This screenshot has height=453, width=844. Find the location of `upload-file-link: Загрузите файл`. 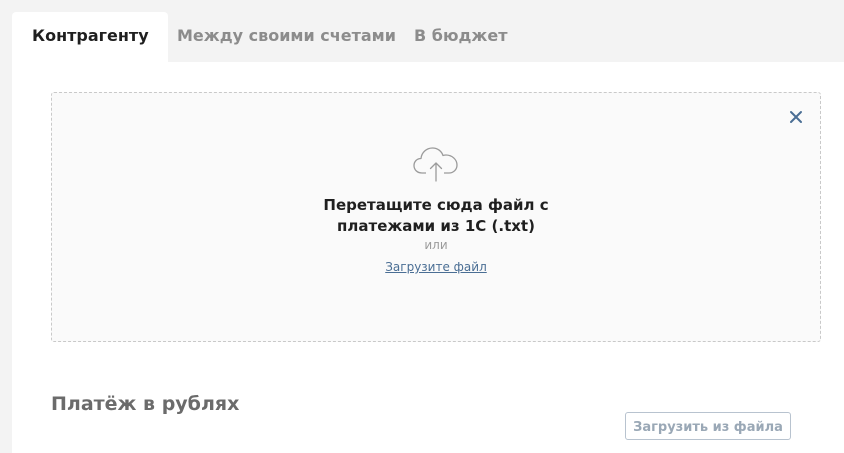

upload-file-link: Загрузите файл is located at coordinates (436, 267).